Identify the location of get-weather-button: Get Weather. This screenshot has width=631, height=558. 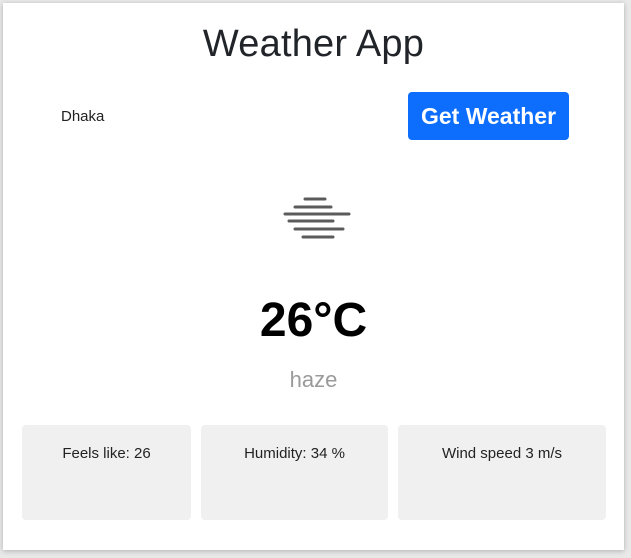
(488, 116).